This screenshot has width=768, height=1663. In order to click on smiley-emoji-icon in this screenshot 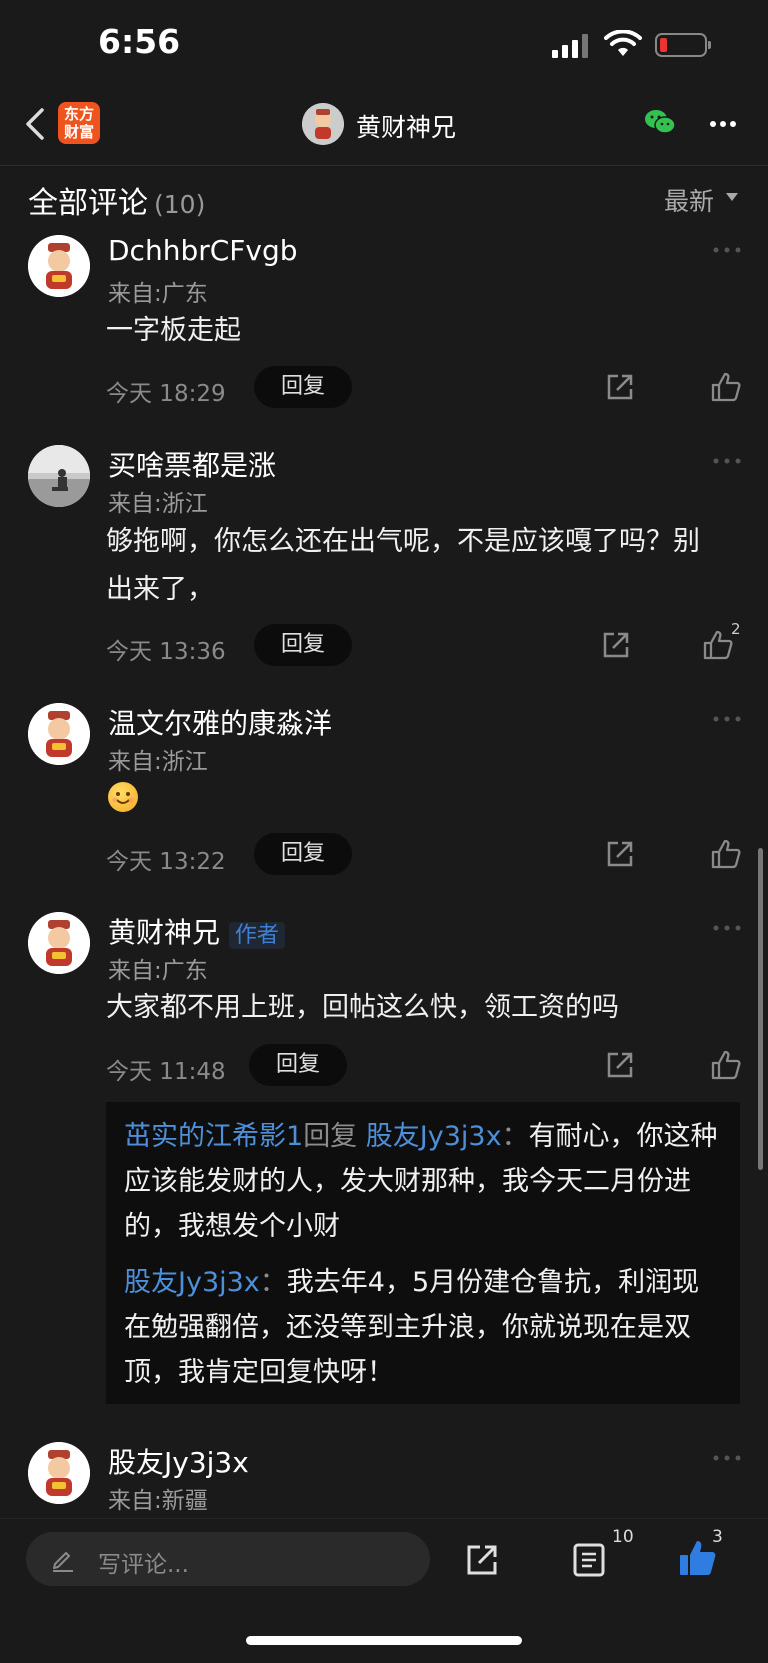, I will do `click(123, 797)`.